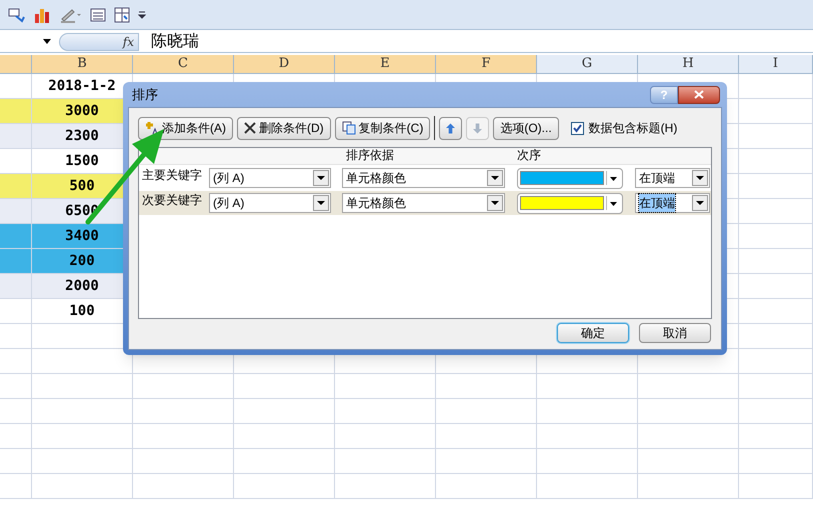 This screenshot has width=813, height=506. Describe the element at coordinates (577, 128) in the screenshot. I see `check-icon` at that location.